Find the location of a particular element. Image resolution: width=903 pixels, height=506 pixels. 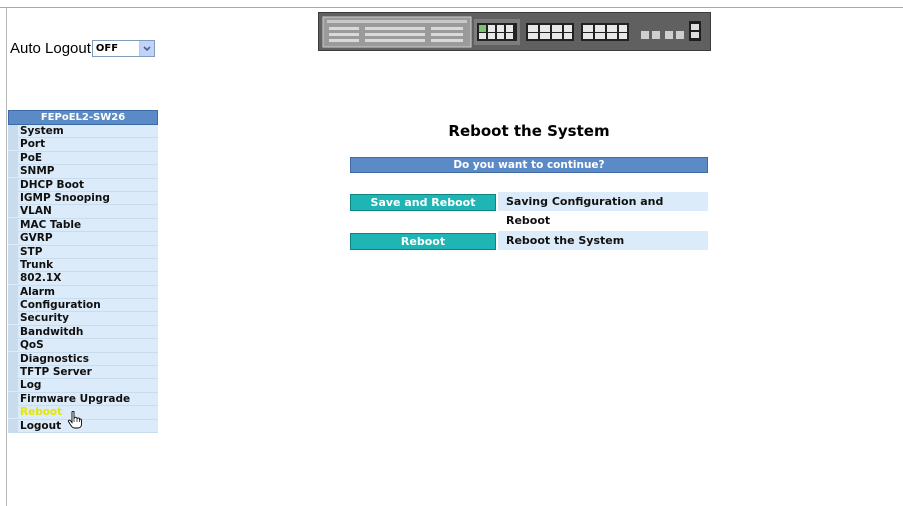

auto-logout-select: OFF is located at coordinates (123, 48).